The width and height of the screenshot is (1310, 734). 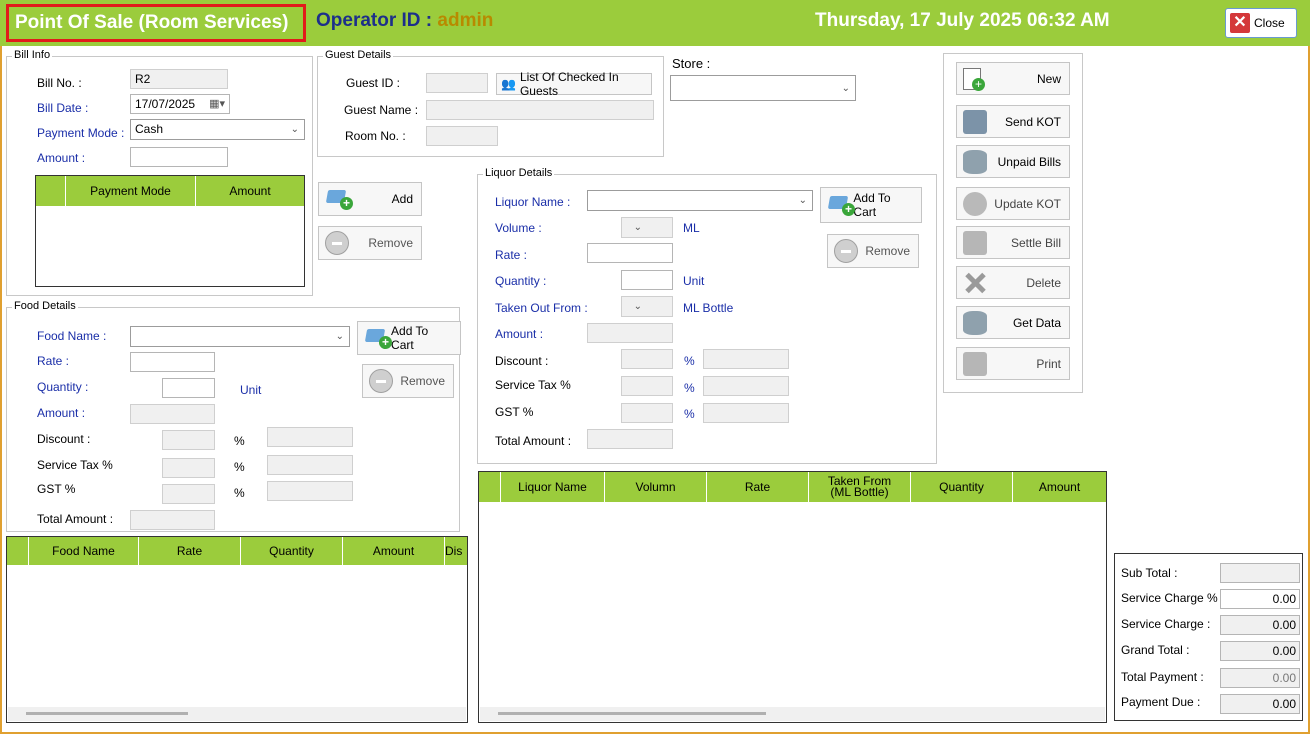 I want to click on delete-button: Delete, so click(x=1013, y=282).